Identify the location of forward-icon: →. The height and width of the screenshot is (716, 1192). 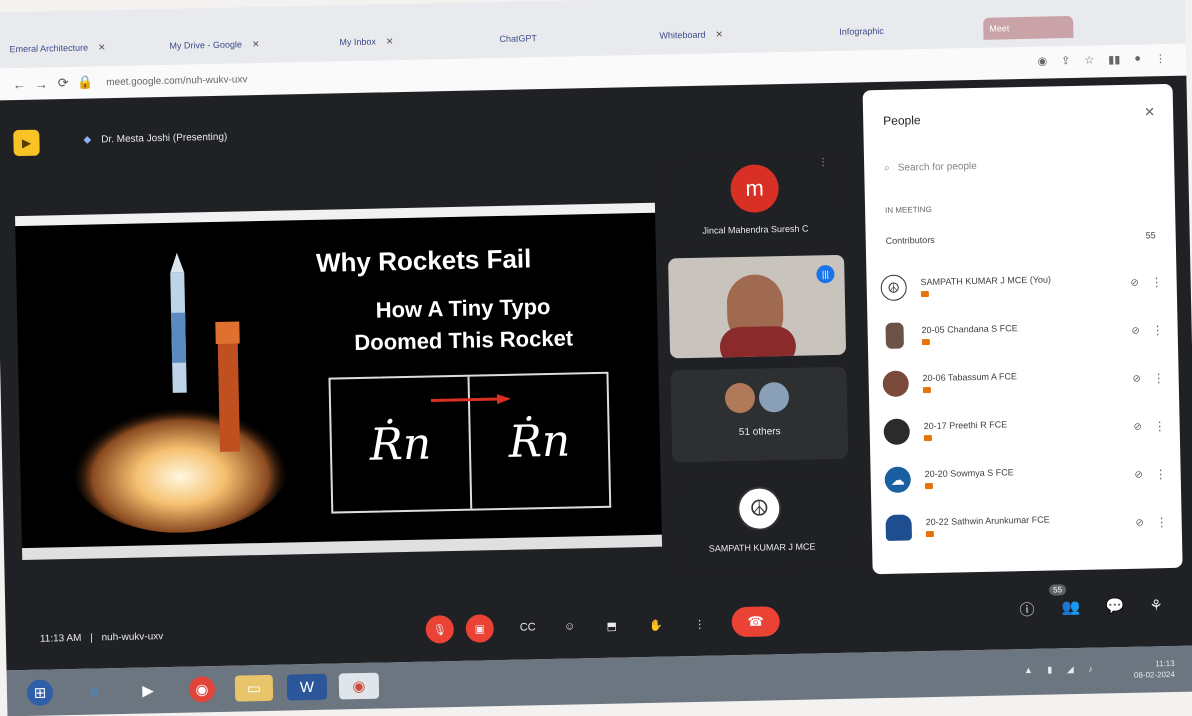
(41, 83).